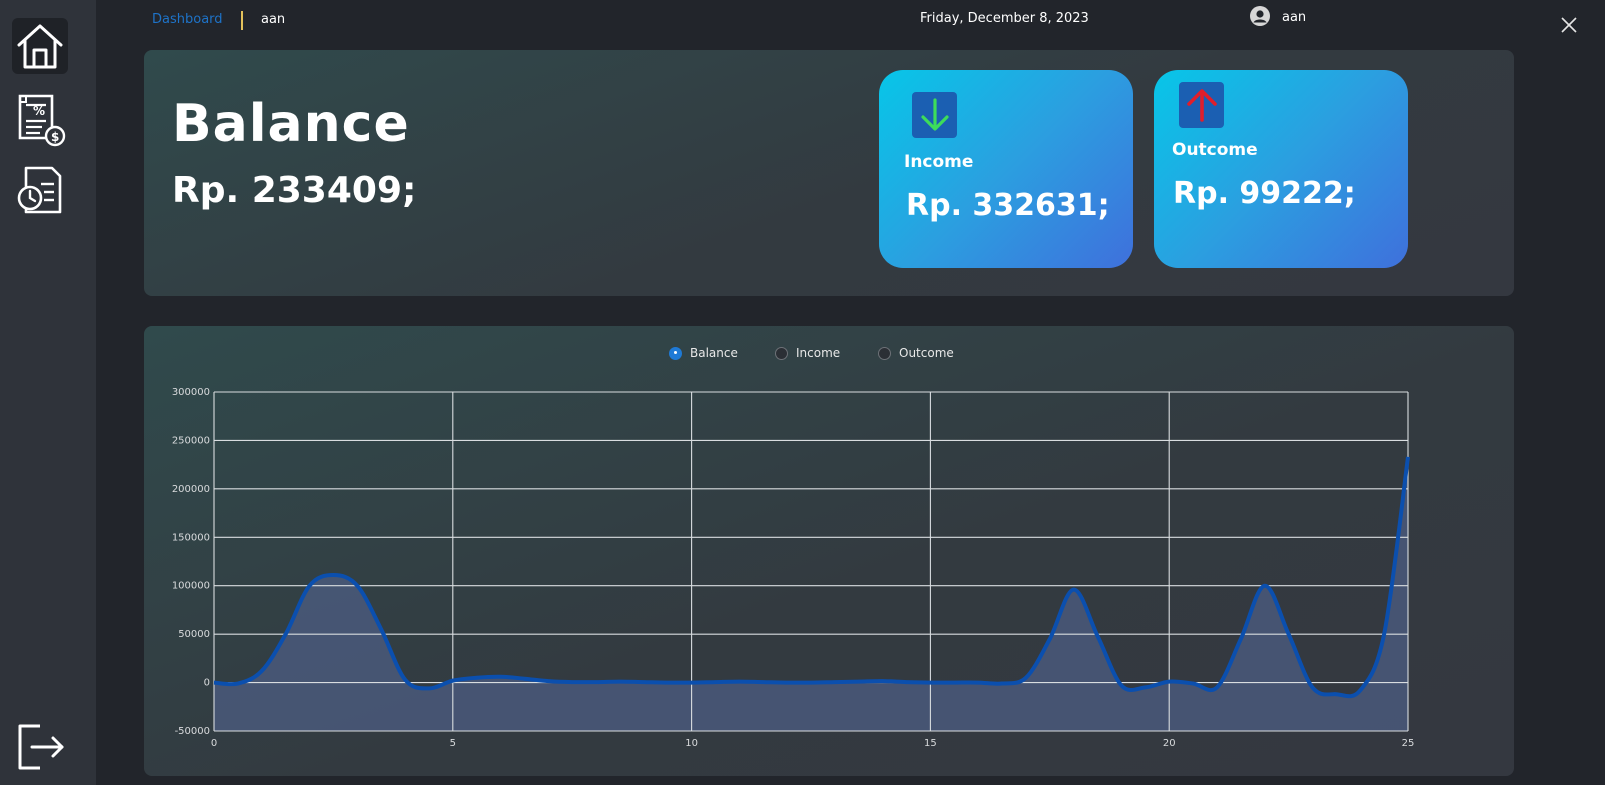 The height and width of the screenshot is (785, 1605). Describe the element at coordinates (1569, 25) in the screenshot. I see `close-icon` at that location.